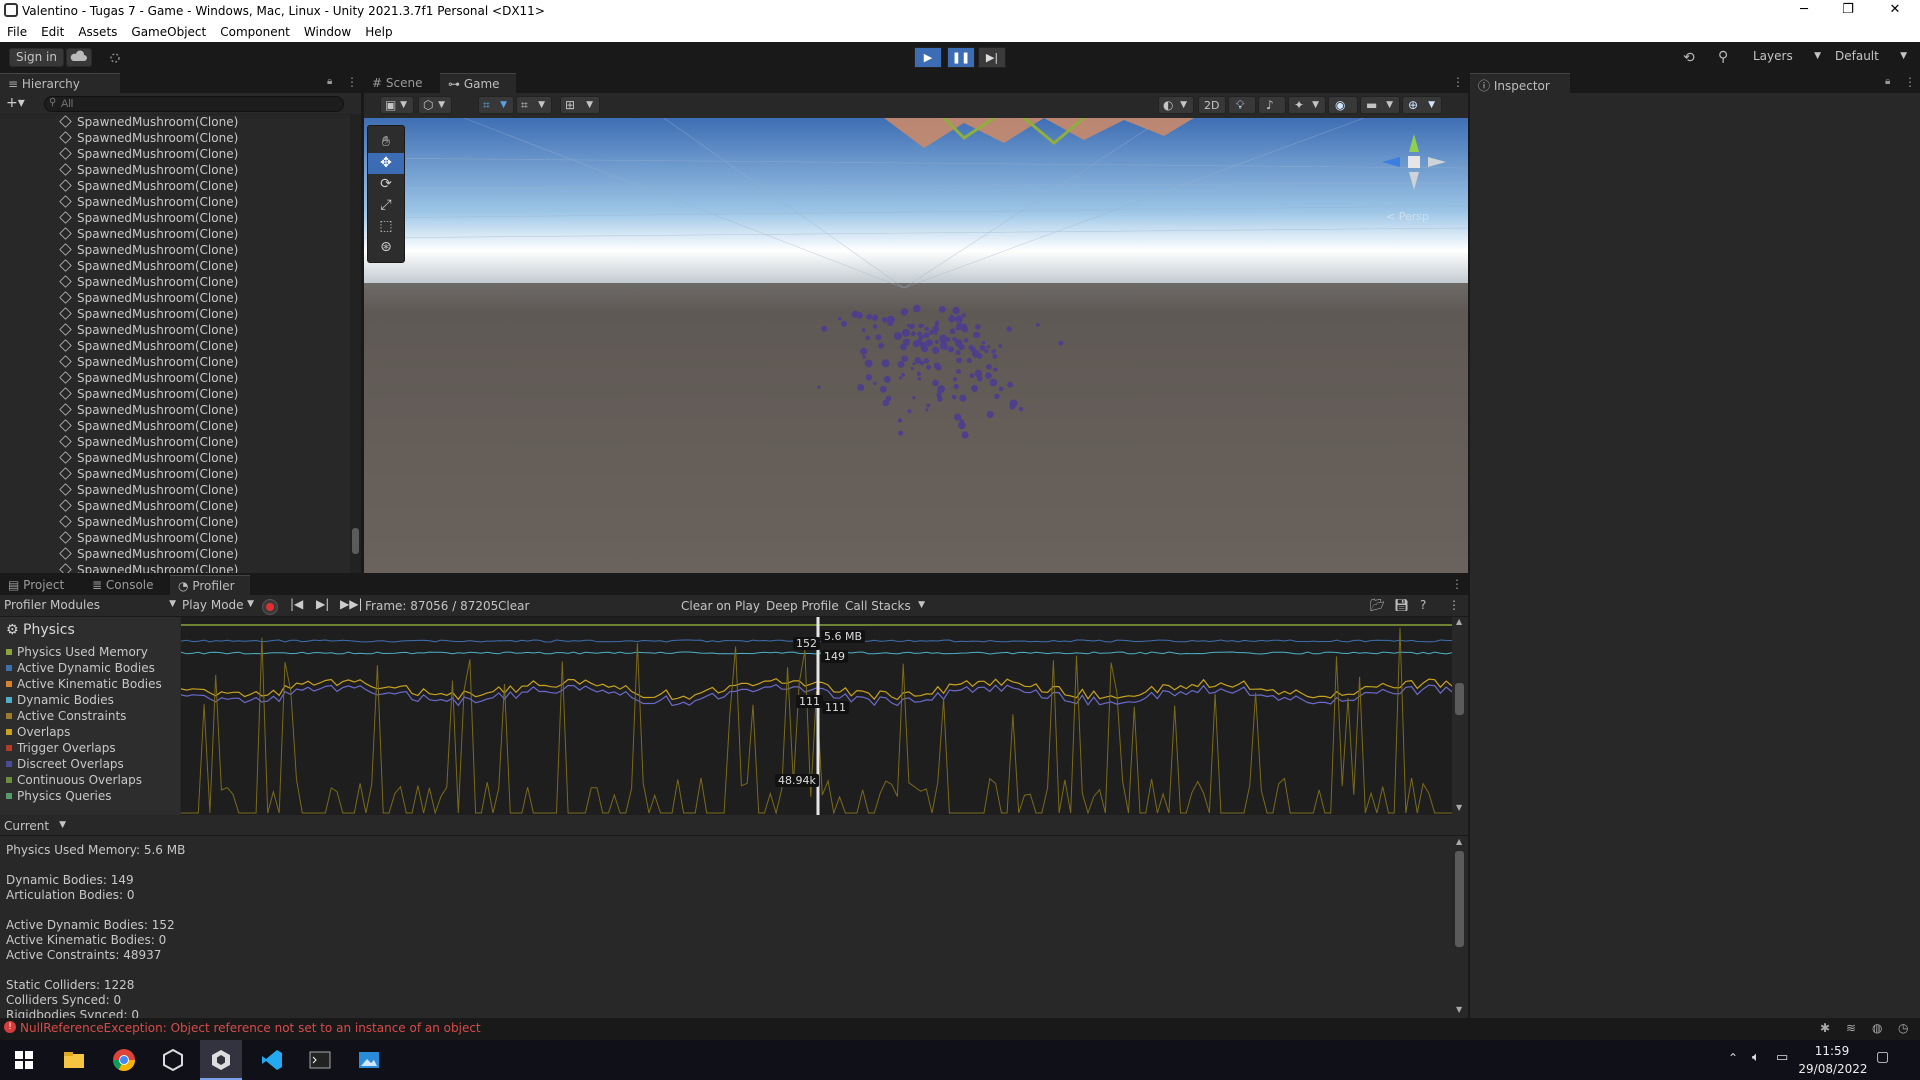 The height and width of the screenshot is (1080, 1920). What do you see at coordinates (296, 604) in the screenshot?
I see `prev-frame-icon: |◀` at bounding box center [296, 604].